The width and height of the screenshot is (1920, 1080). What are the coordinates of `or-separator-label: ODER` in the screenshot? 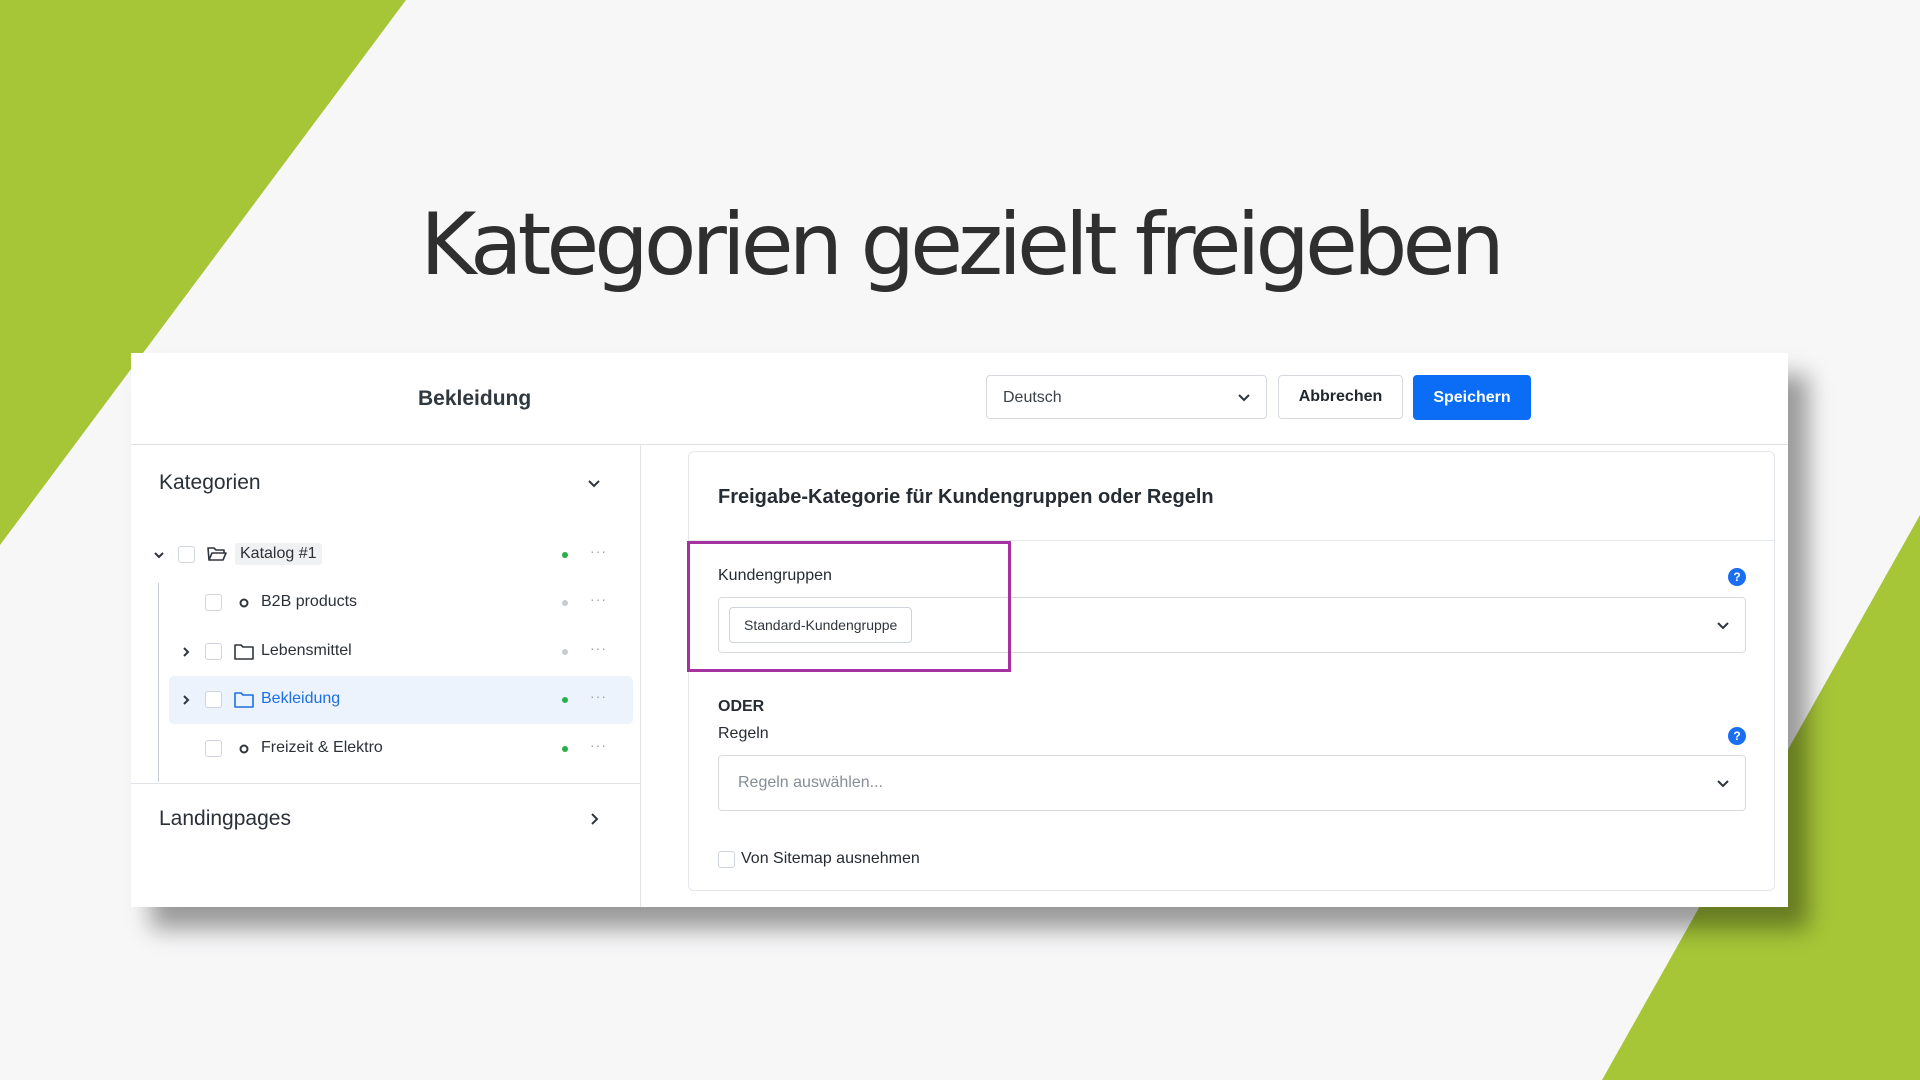 It's located at (741, 706).